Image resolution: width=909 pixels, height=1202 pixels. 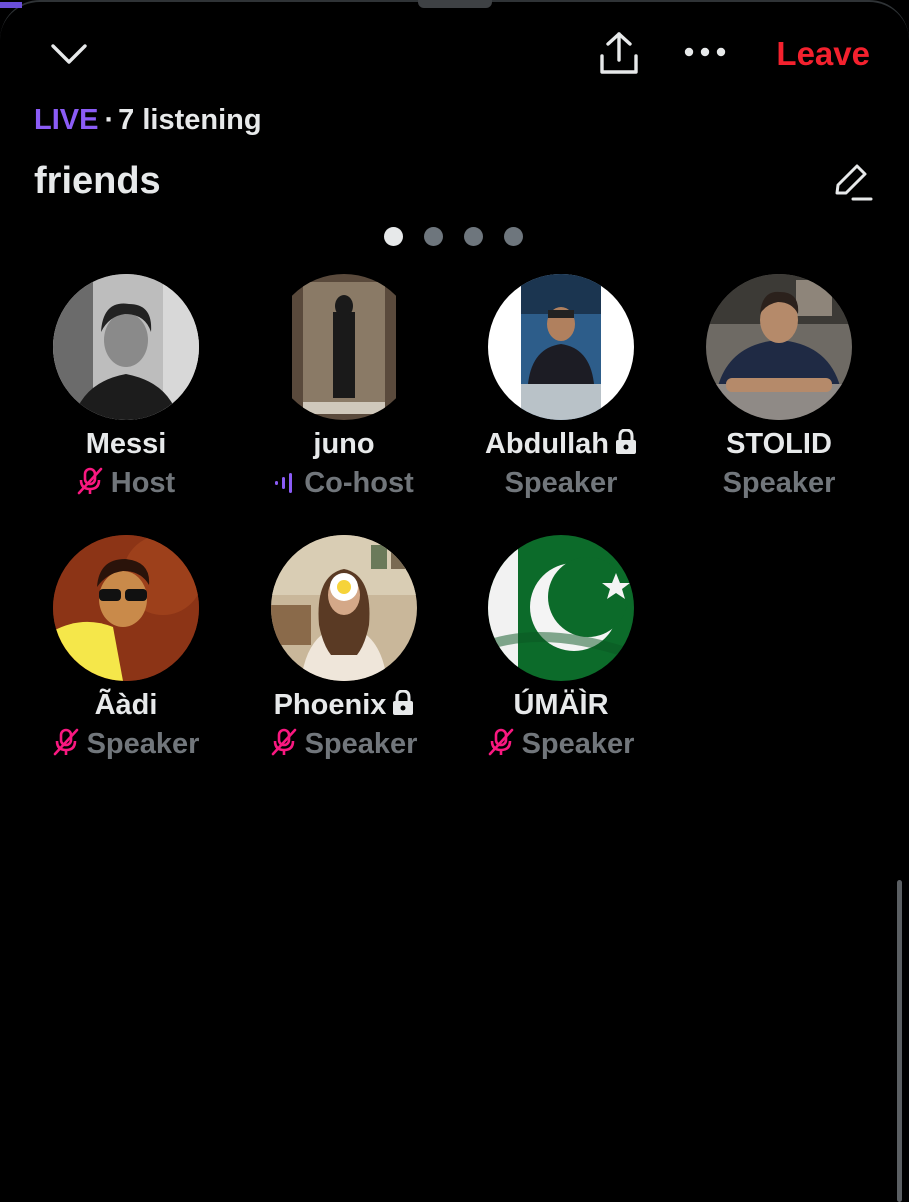 I want to click on participant-role: Co-host, so click(x=359, y=483).